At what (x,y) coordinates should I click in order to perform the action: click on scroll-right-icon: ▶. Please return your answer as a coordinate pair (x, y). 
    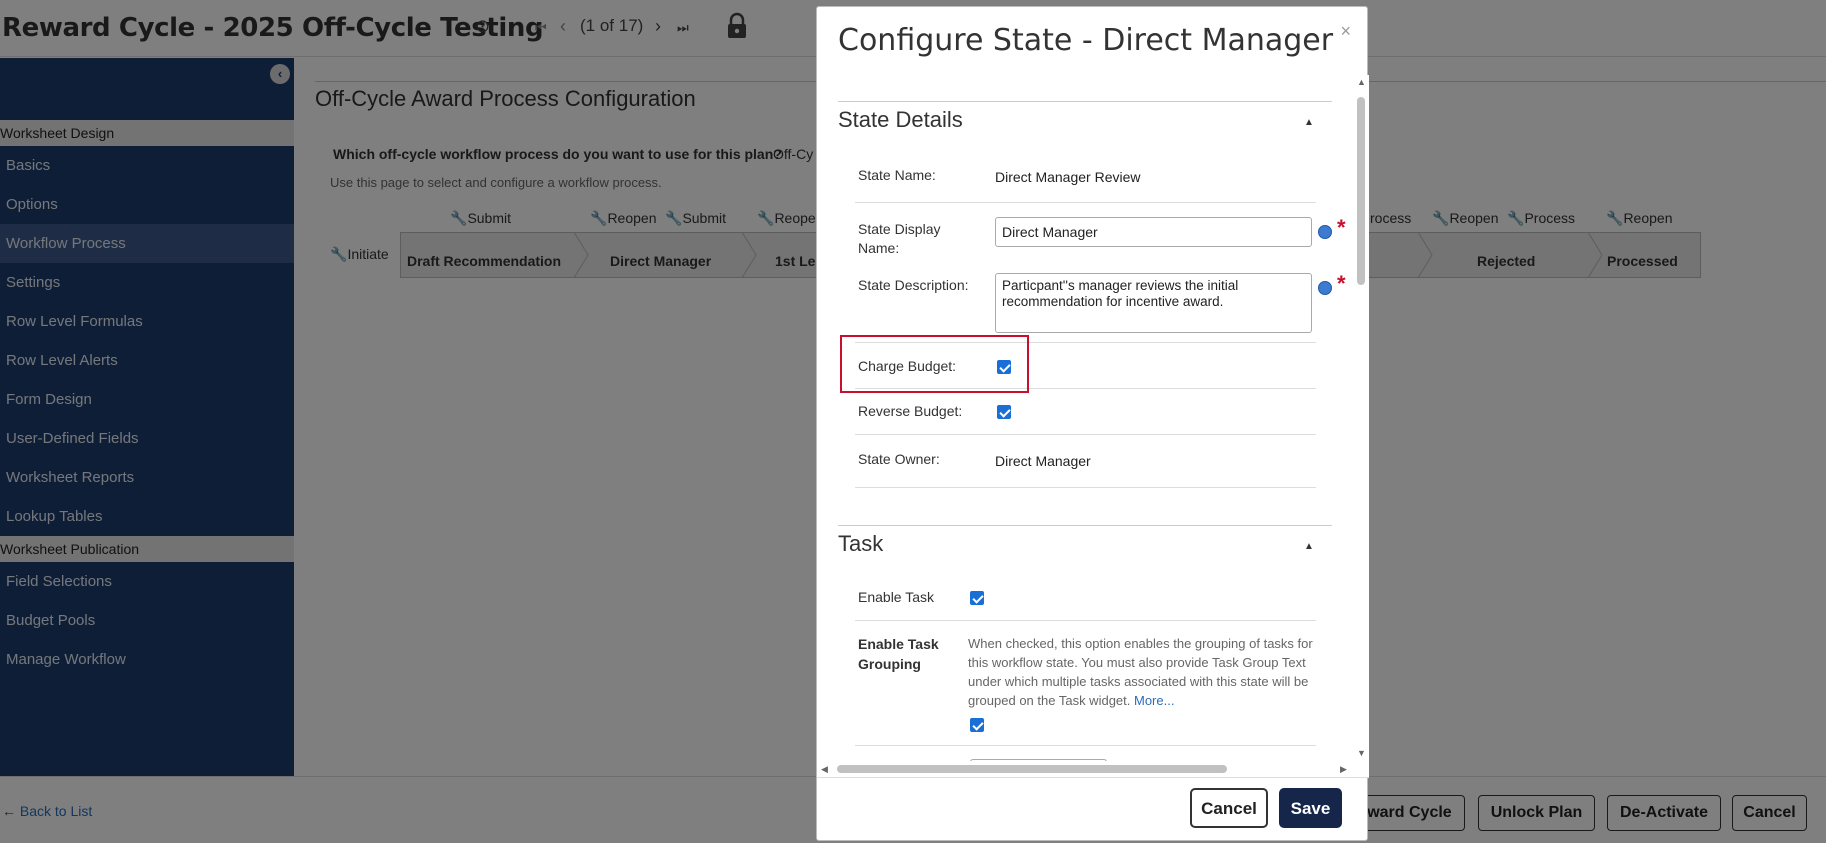
    Looking at the image, I should click on (1343, 769).